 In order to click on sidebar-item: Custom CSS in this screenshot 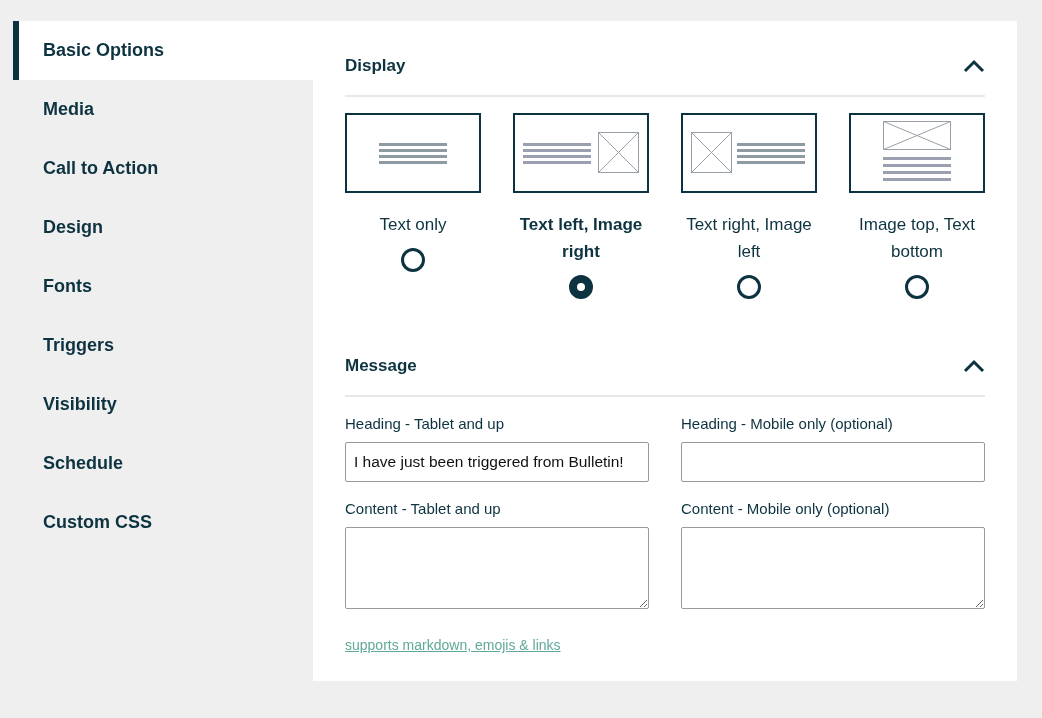, I will do `click(163, 522)`.